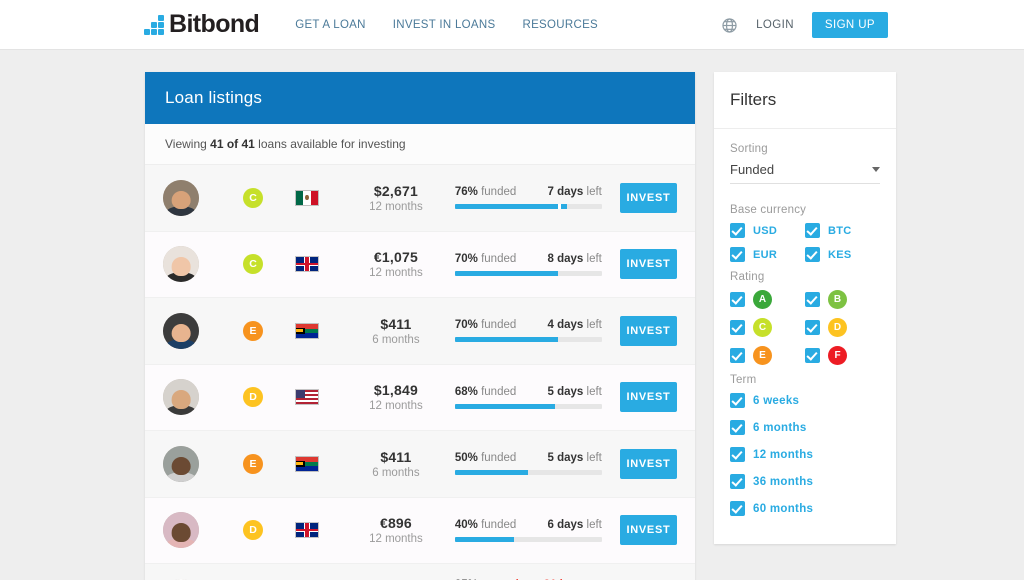 This screenshot has width=1024, height=580. I want to click on term-label-text: 36 months, so click(783, 481).